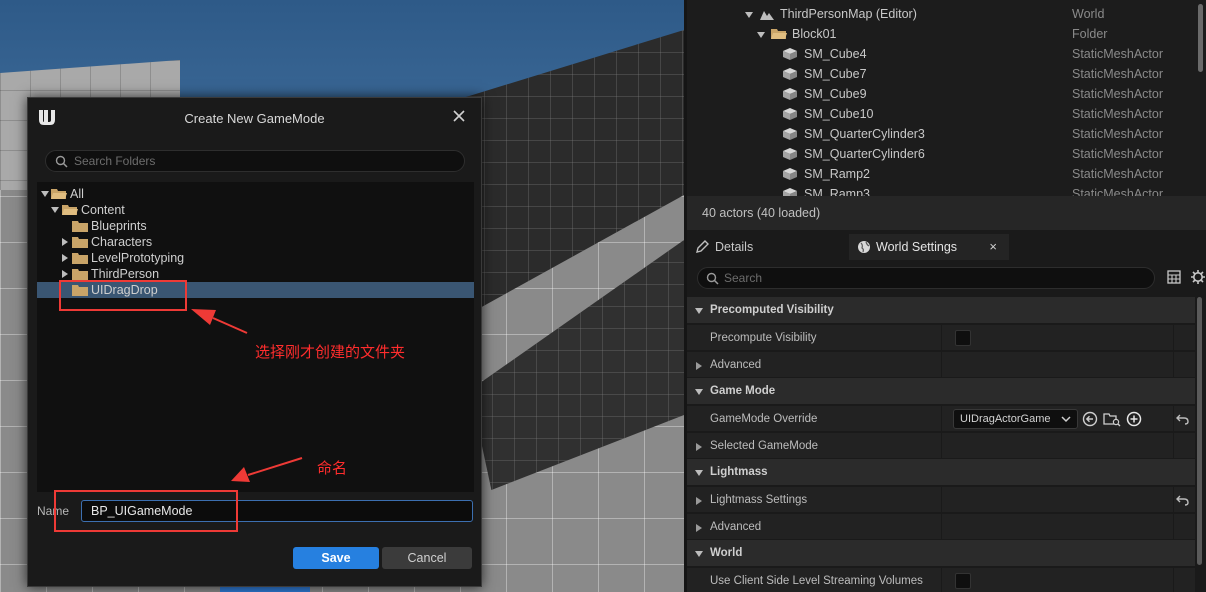  Describe the element at coordinates (941, 364) in the screenshot. I see `property-advanced: Advanced` at that location.